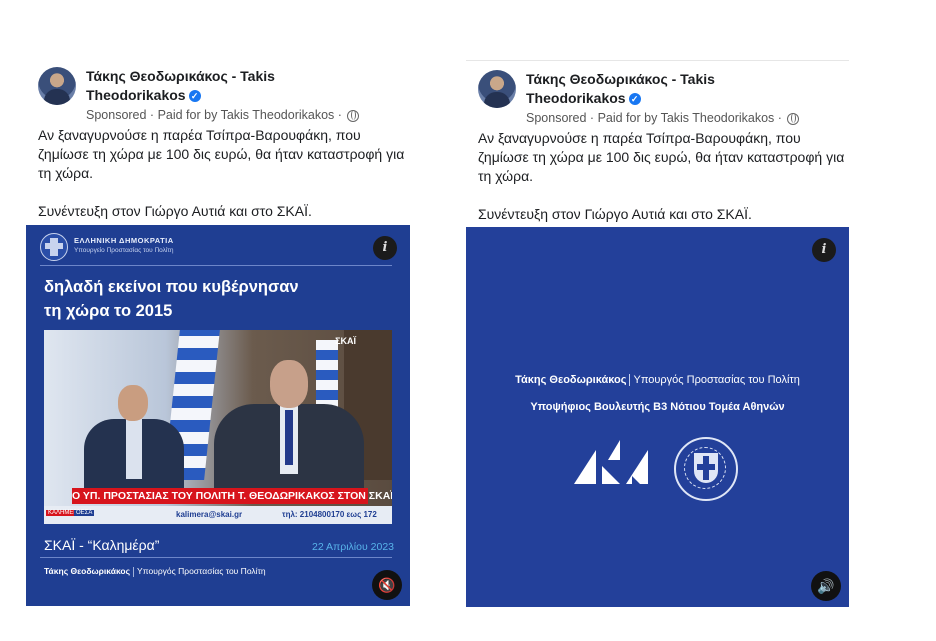  Describe the element at coordinates (387, 585) in the screenshot. I see `mute-icon: 🔇` at that location.